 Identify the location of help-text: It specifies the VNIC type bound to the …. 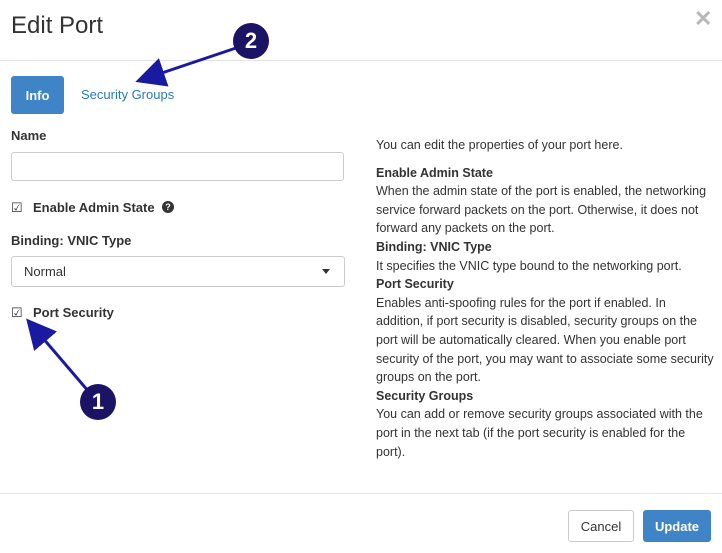
(529, 265).